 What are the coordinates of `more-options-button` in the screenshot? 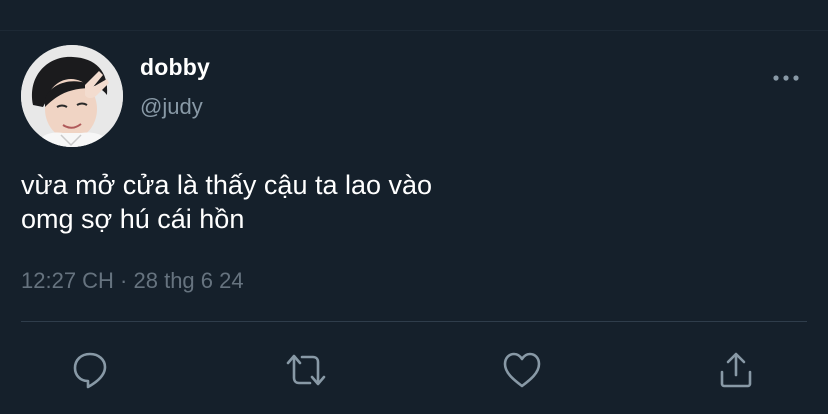 It's located at (786, 78).